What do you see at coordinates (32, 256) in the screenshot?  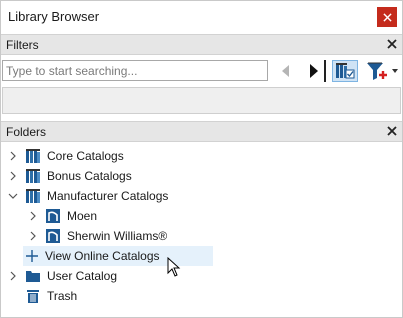 I see `plus-icon` at bounding box center [32, 256].